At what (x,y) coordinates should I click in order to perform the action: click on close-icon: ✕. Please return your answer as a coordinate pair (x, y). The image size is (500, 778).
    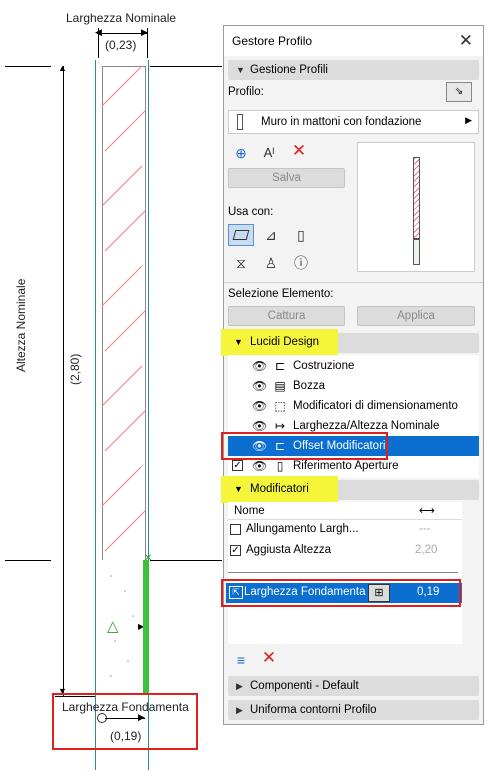
    Looking at the image, I should click on (466, 41).